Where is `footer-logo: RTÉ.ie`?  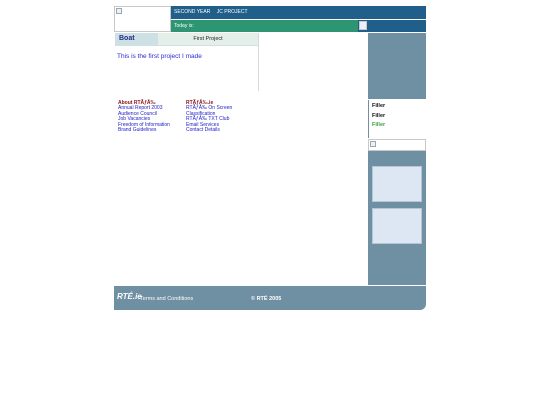
footer-logo: RTÉ.ie is located at coordinates (129, 296).